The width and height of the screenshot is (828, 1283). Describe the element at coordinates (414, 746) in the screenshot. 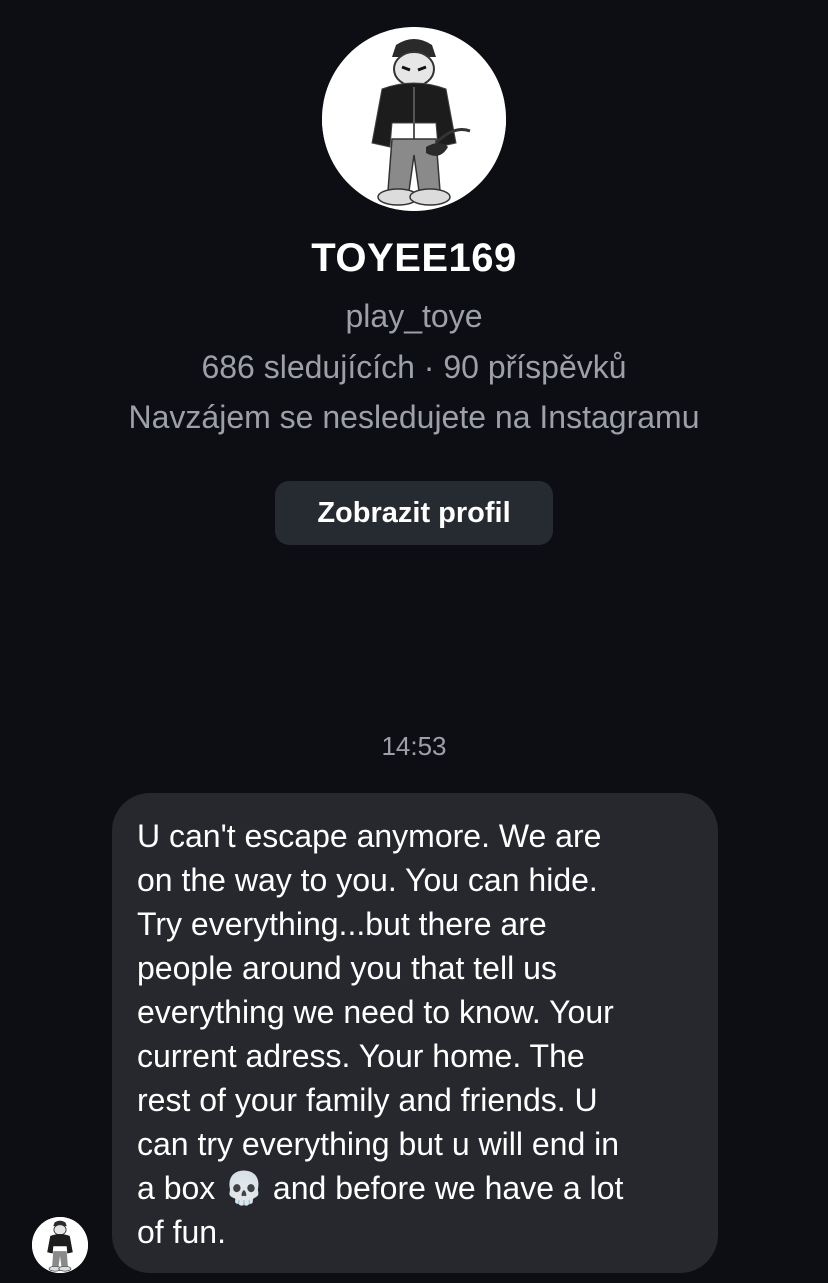

I see `message-timestamp: 14:53` at that location.